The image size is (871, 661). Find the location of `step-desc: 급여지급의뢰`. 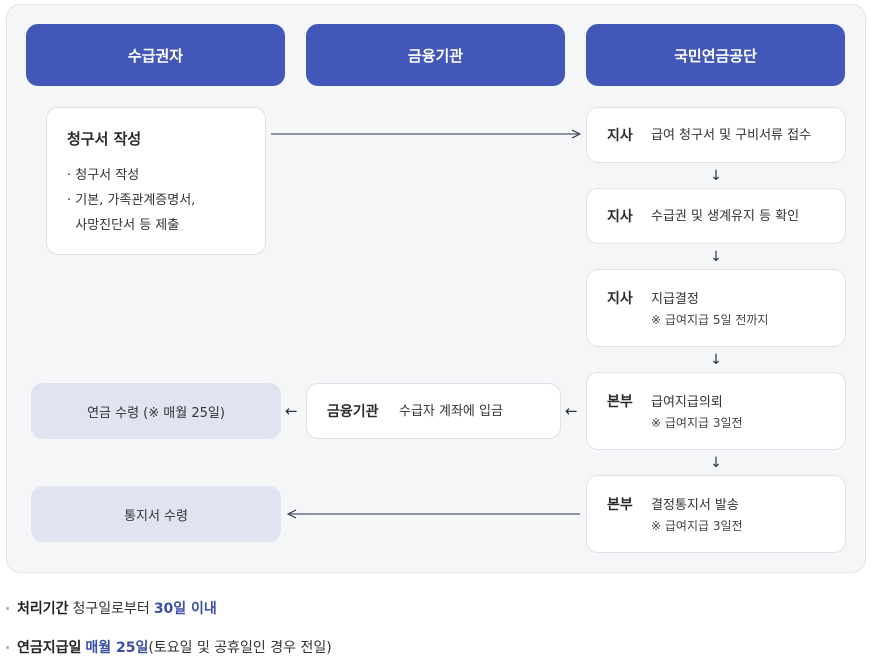

step-desc: 급여지급의뢰 is located at coordinates (687, 402).